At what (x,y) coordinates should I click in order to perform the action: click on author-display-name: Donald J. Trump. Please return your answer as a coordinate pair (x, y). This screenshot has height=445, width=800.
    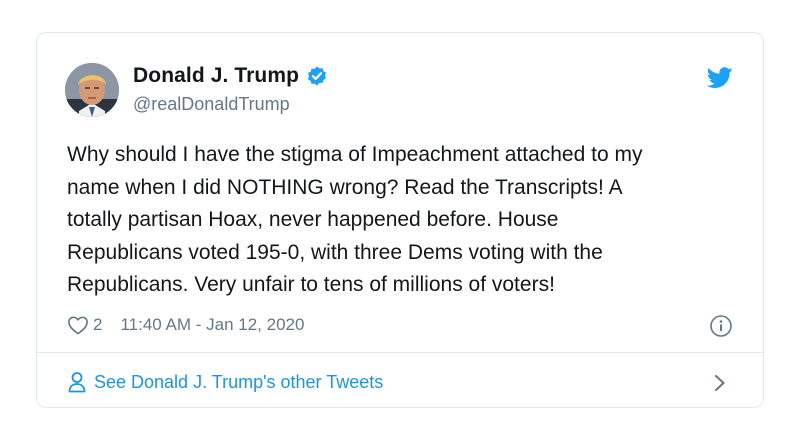
    Looking at the image, I should click on (216, 76).